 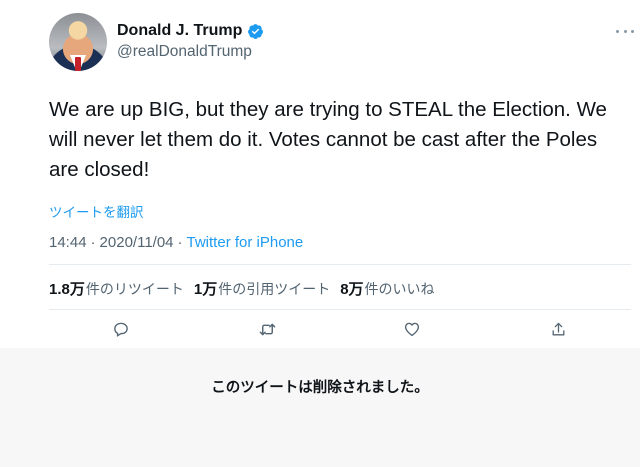 I want to click on avatar, so click(x=78, y=42).